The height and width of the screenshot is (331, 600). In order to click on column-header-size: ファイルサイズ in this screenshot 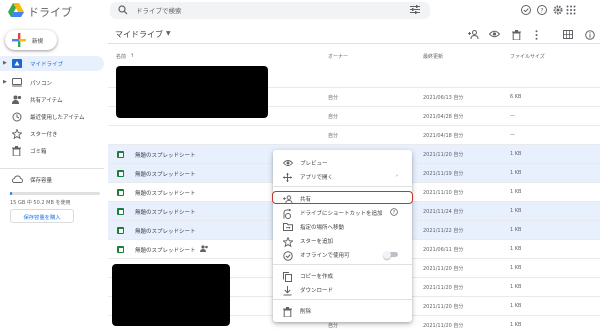, I will do `click(527, 56)`.